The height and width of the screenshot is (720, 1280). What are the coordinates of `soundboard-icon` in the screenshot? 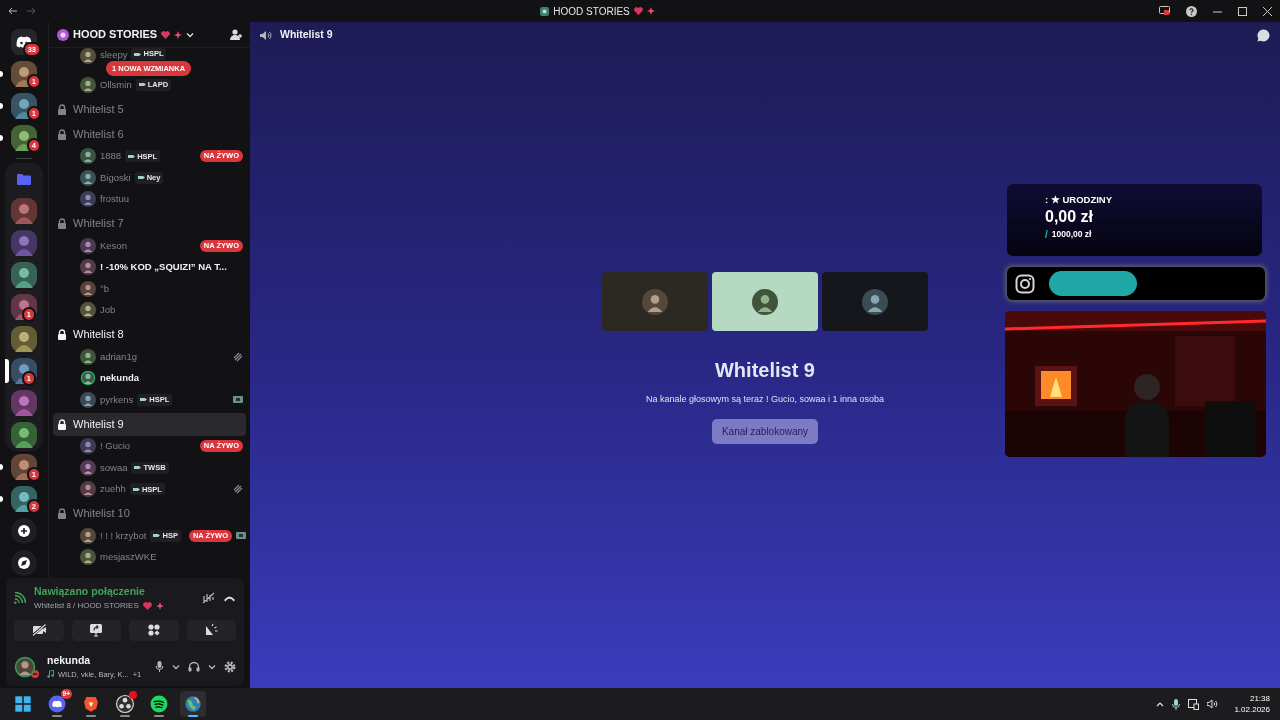 It's located at (211, 630).